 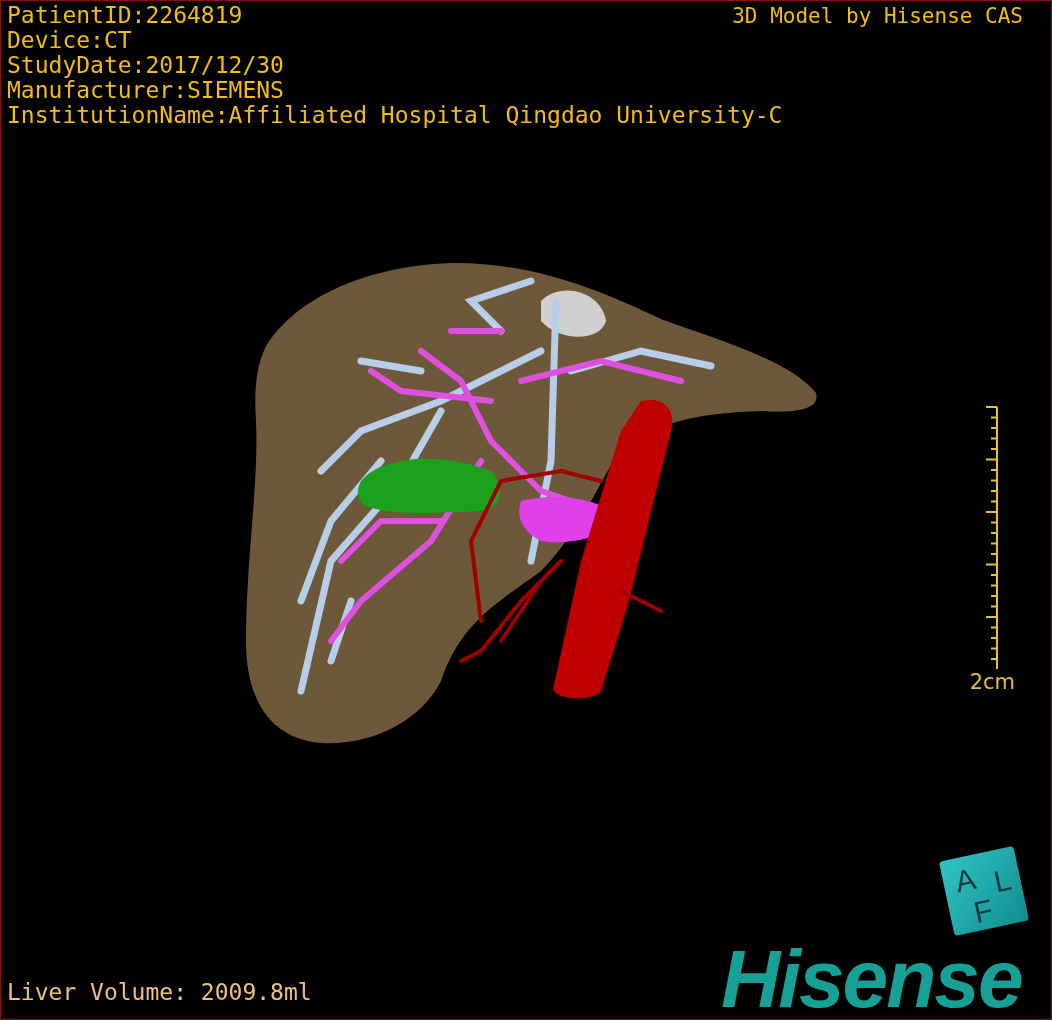 What do you see at coordinates (159, 992) in the screenshot?
I see `liver-volume-text: Liver Volume: 2009.8ml` at bounding box center [159, 992].